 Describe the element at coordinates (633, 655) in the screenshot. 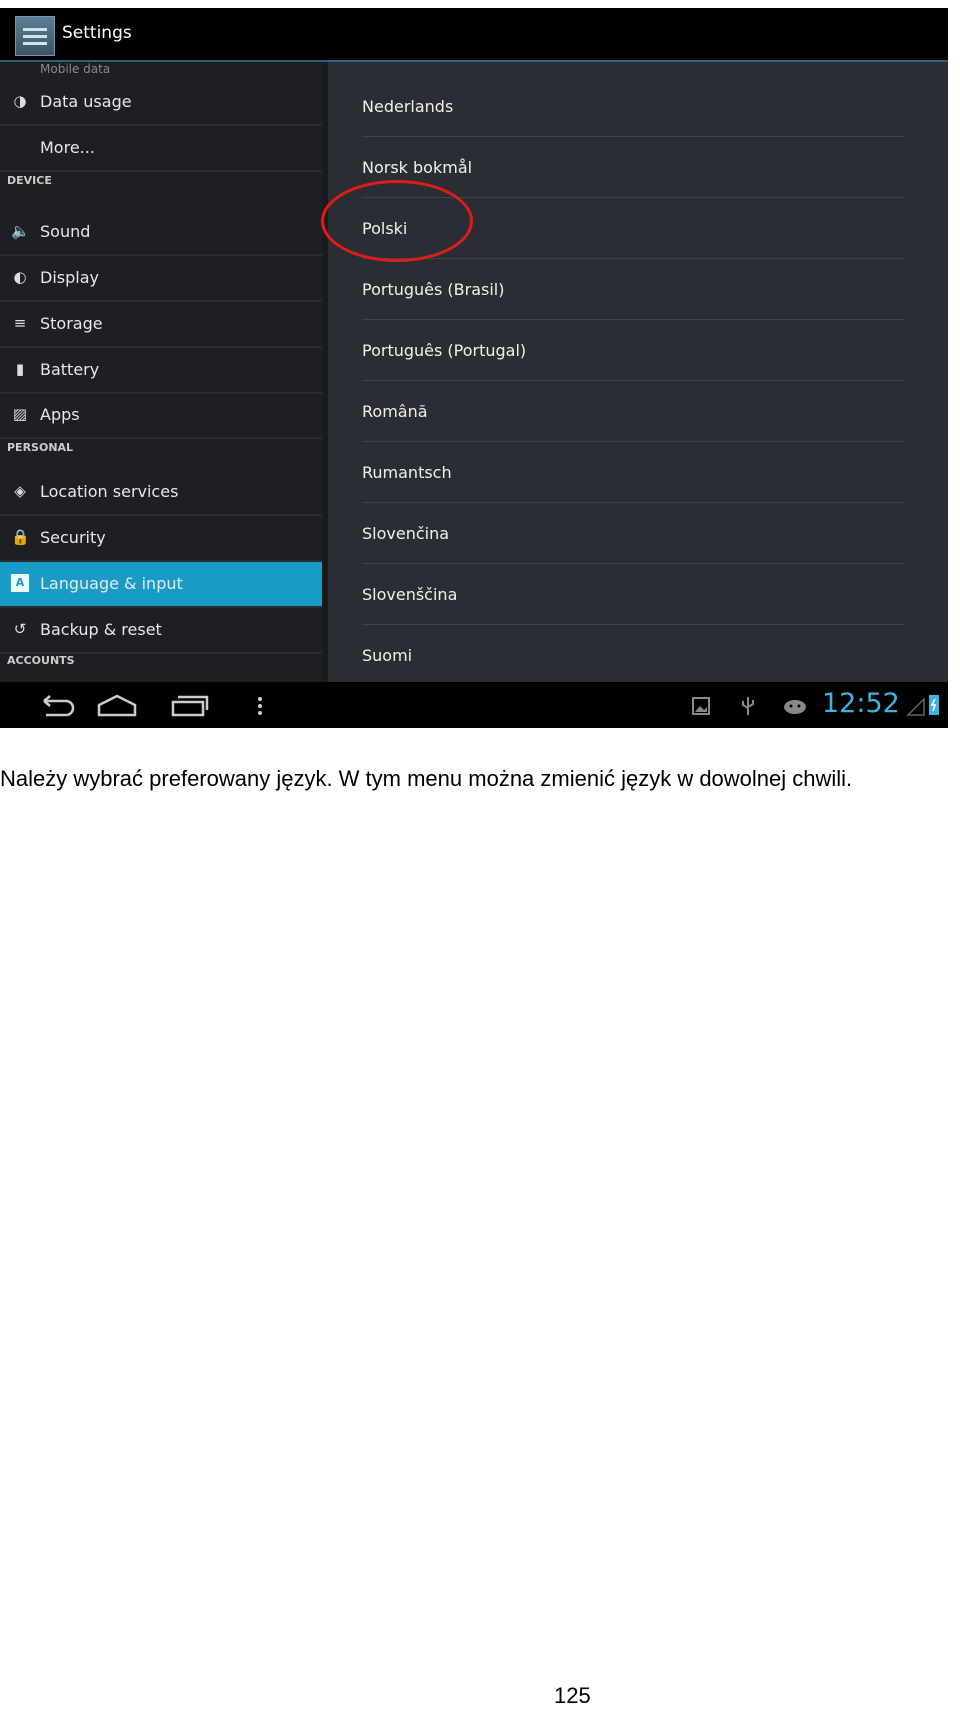

I see `language-option: Suomi` at that location.